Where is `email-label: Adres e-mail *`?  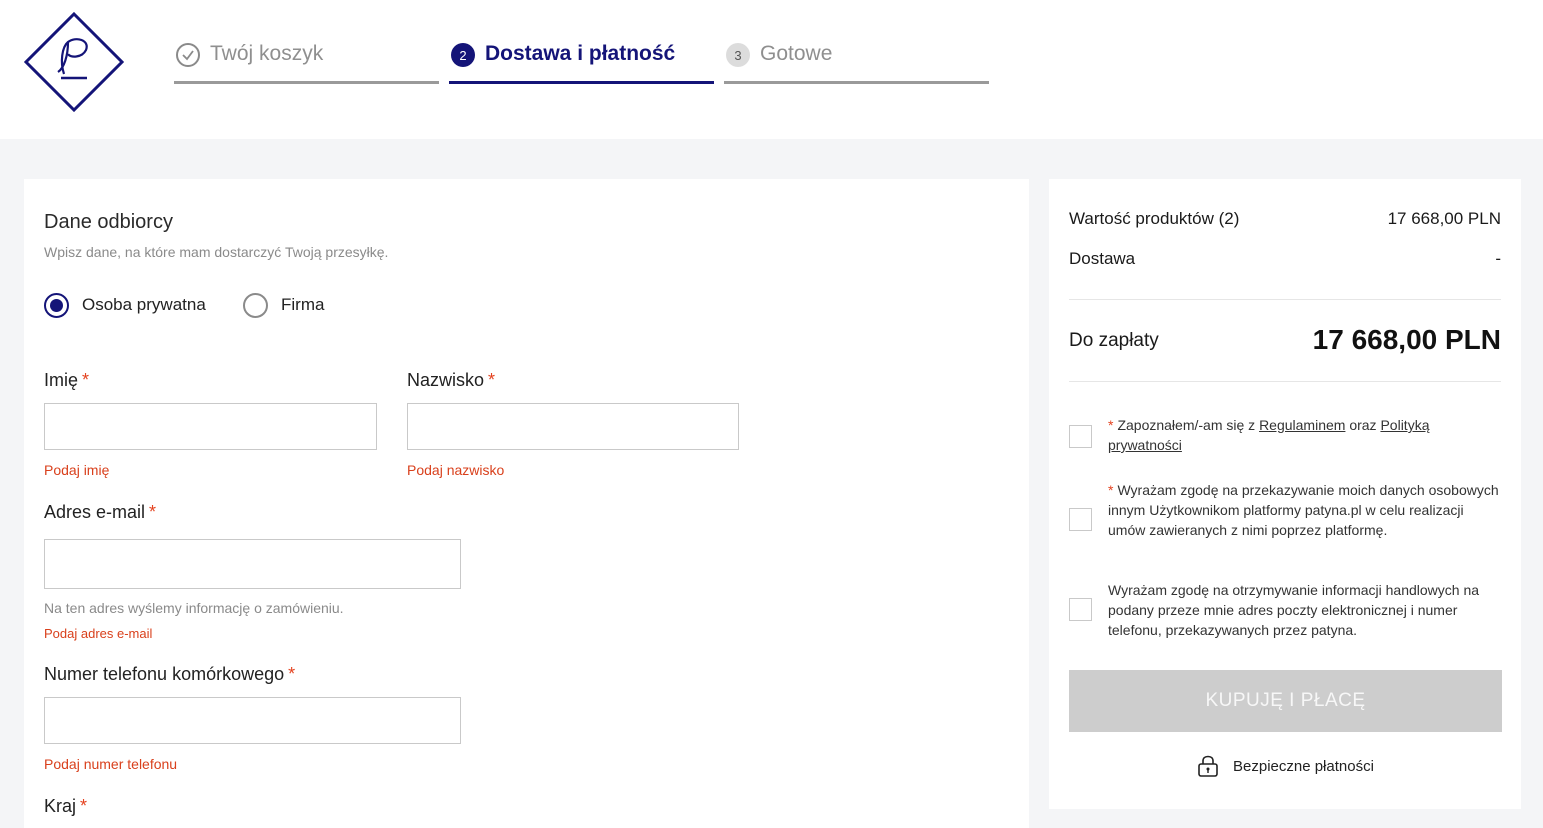
email-label: Adres e-mail * is located at coordinates (100, 512).